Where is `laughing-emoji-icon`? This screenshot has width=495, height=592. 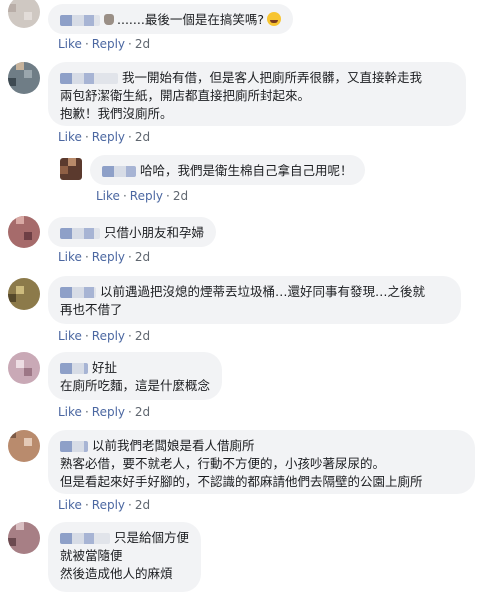 laughing-emoji-icon is located at coordinates (273, 19).